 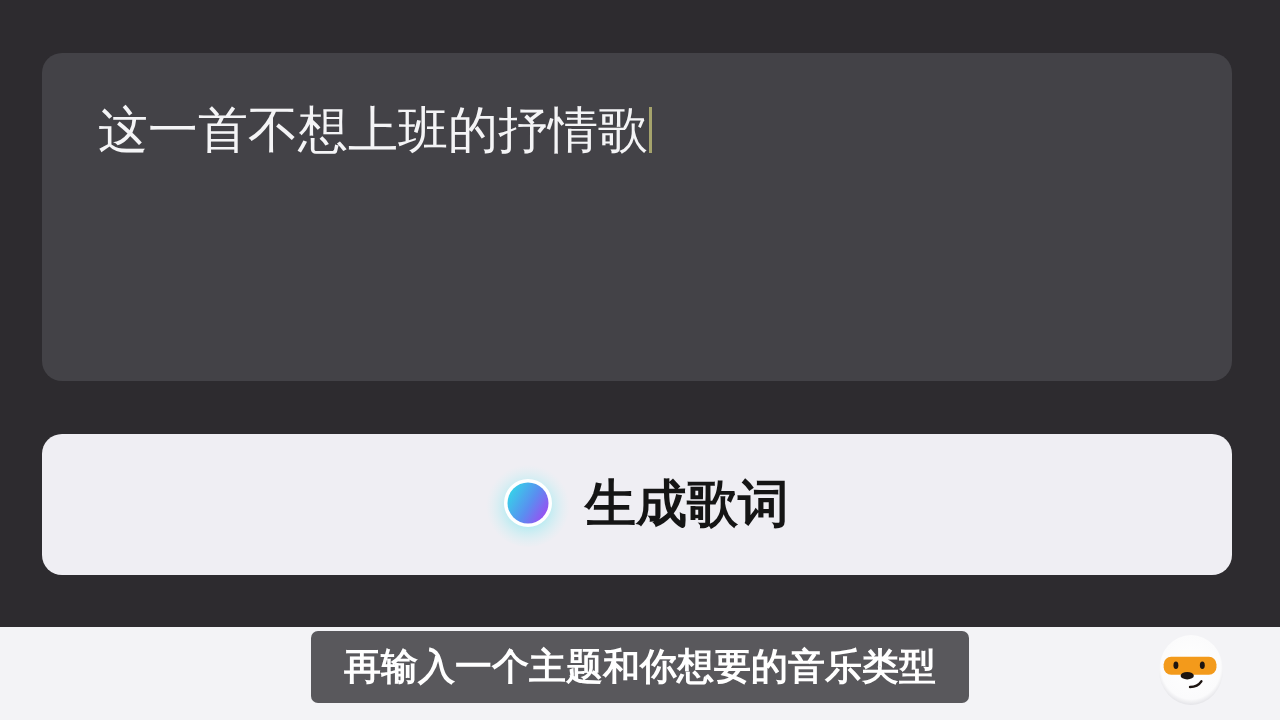 I want to click on subtitle-caption: 再输入一个主题和你想要的音乐类型, so click(x=640, y=667).